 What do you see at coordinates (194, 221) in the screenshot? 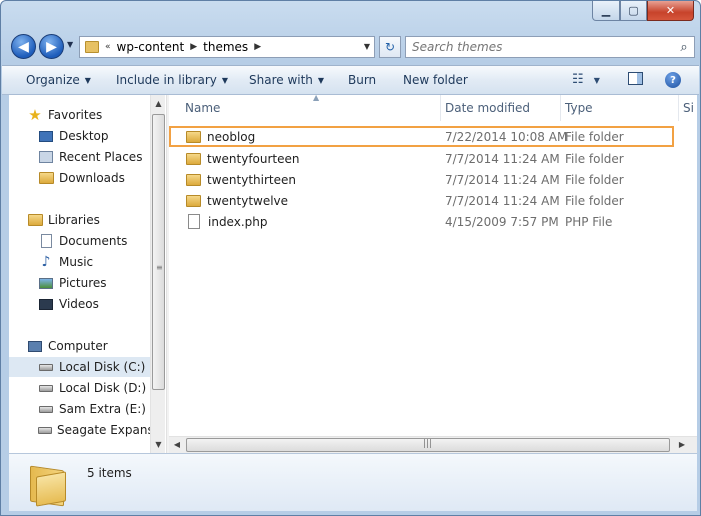
I see `file-icon` at bounding box center [194, 221].